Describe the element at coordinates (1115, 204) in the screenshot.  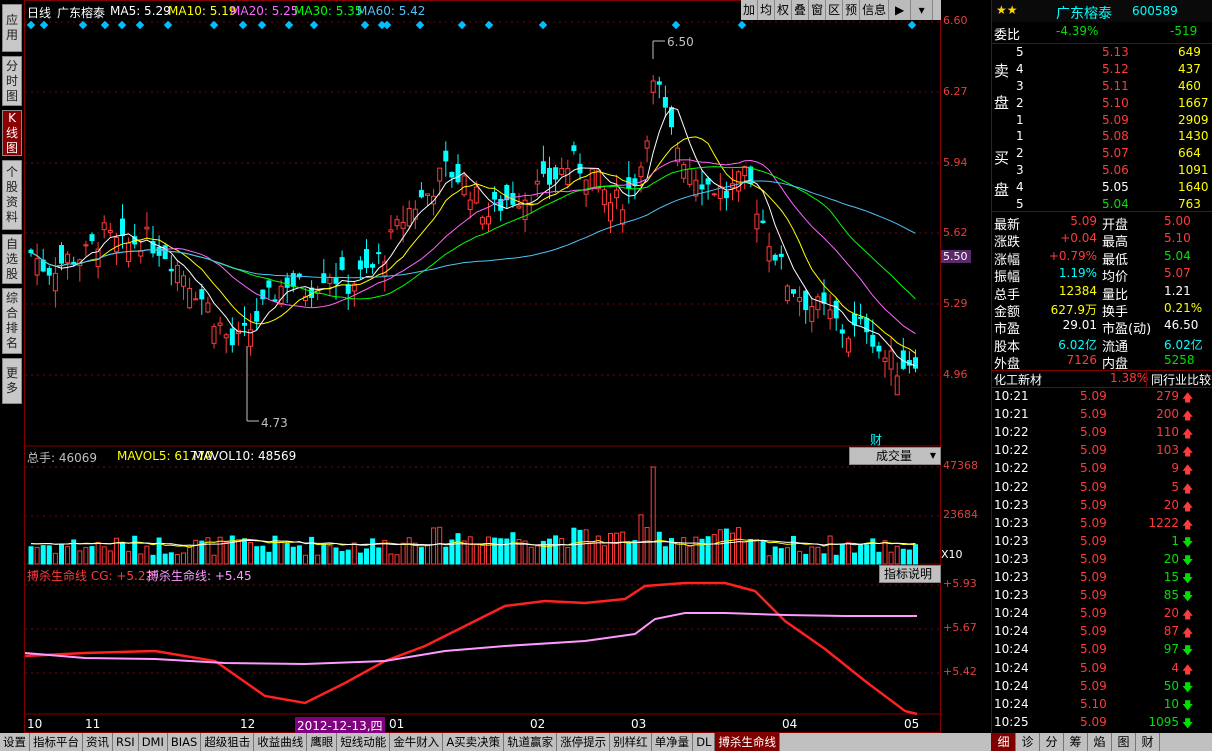
I see `buy-price: 5.04` at that location.